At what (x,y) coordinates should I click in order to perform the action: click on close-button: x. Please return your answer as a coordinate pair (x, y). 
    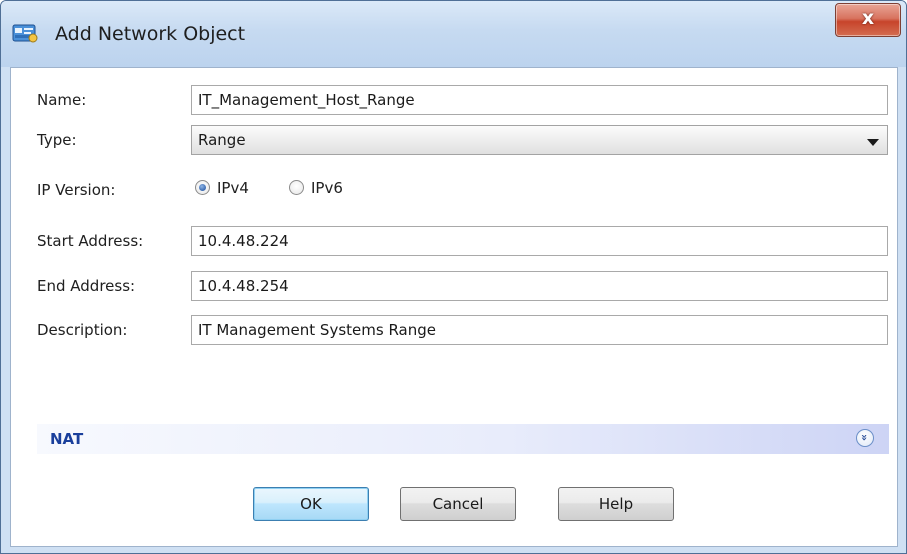
    Looking at the image, I should click on (868, 20).